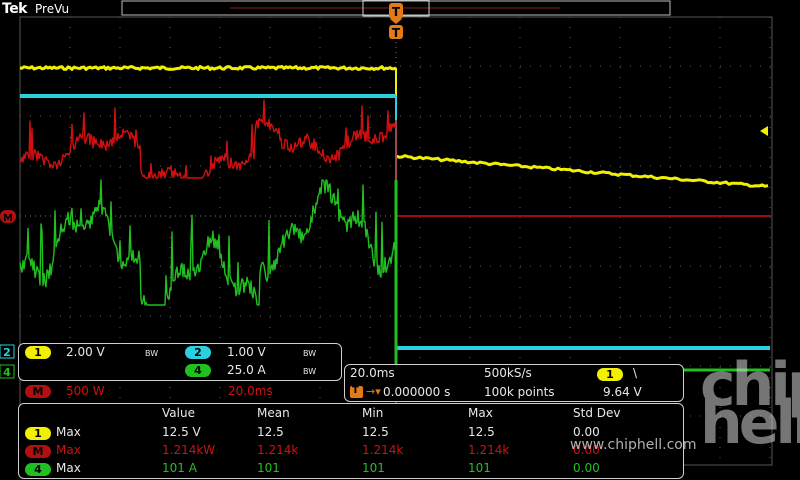 The width and height of the screenshot is (800, 480). I want to click on sample-rate: 500kS/s, so click(508, 373).